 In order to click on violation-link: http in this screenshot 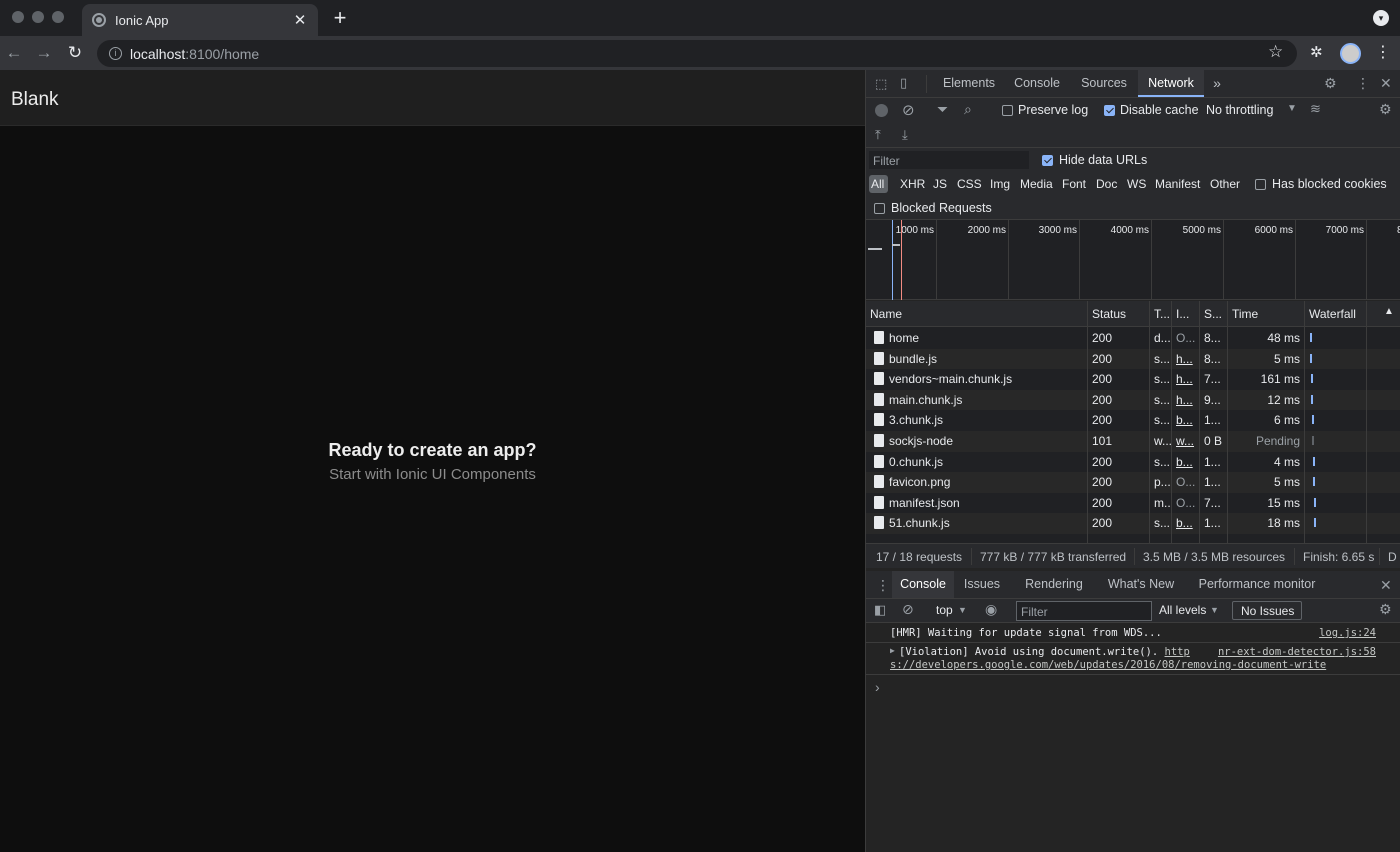, I will do `click(1177, 652)`.